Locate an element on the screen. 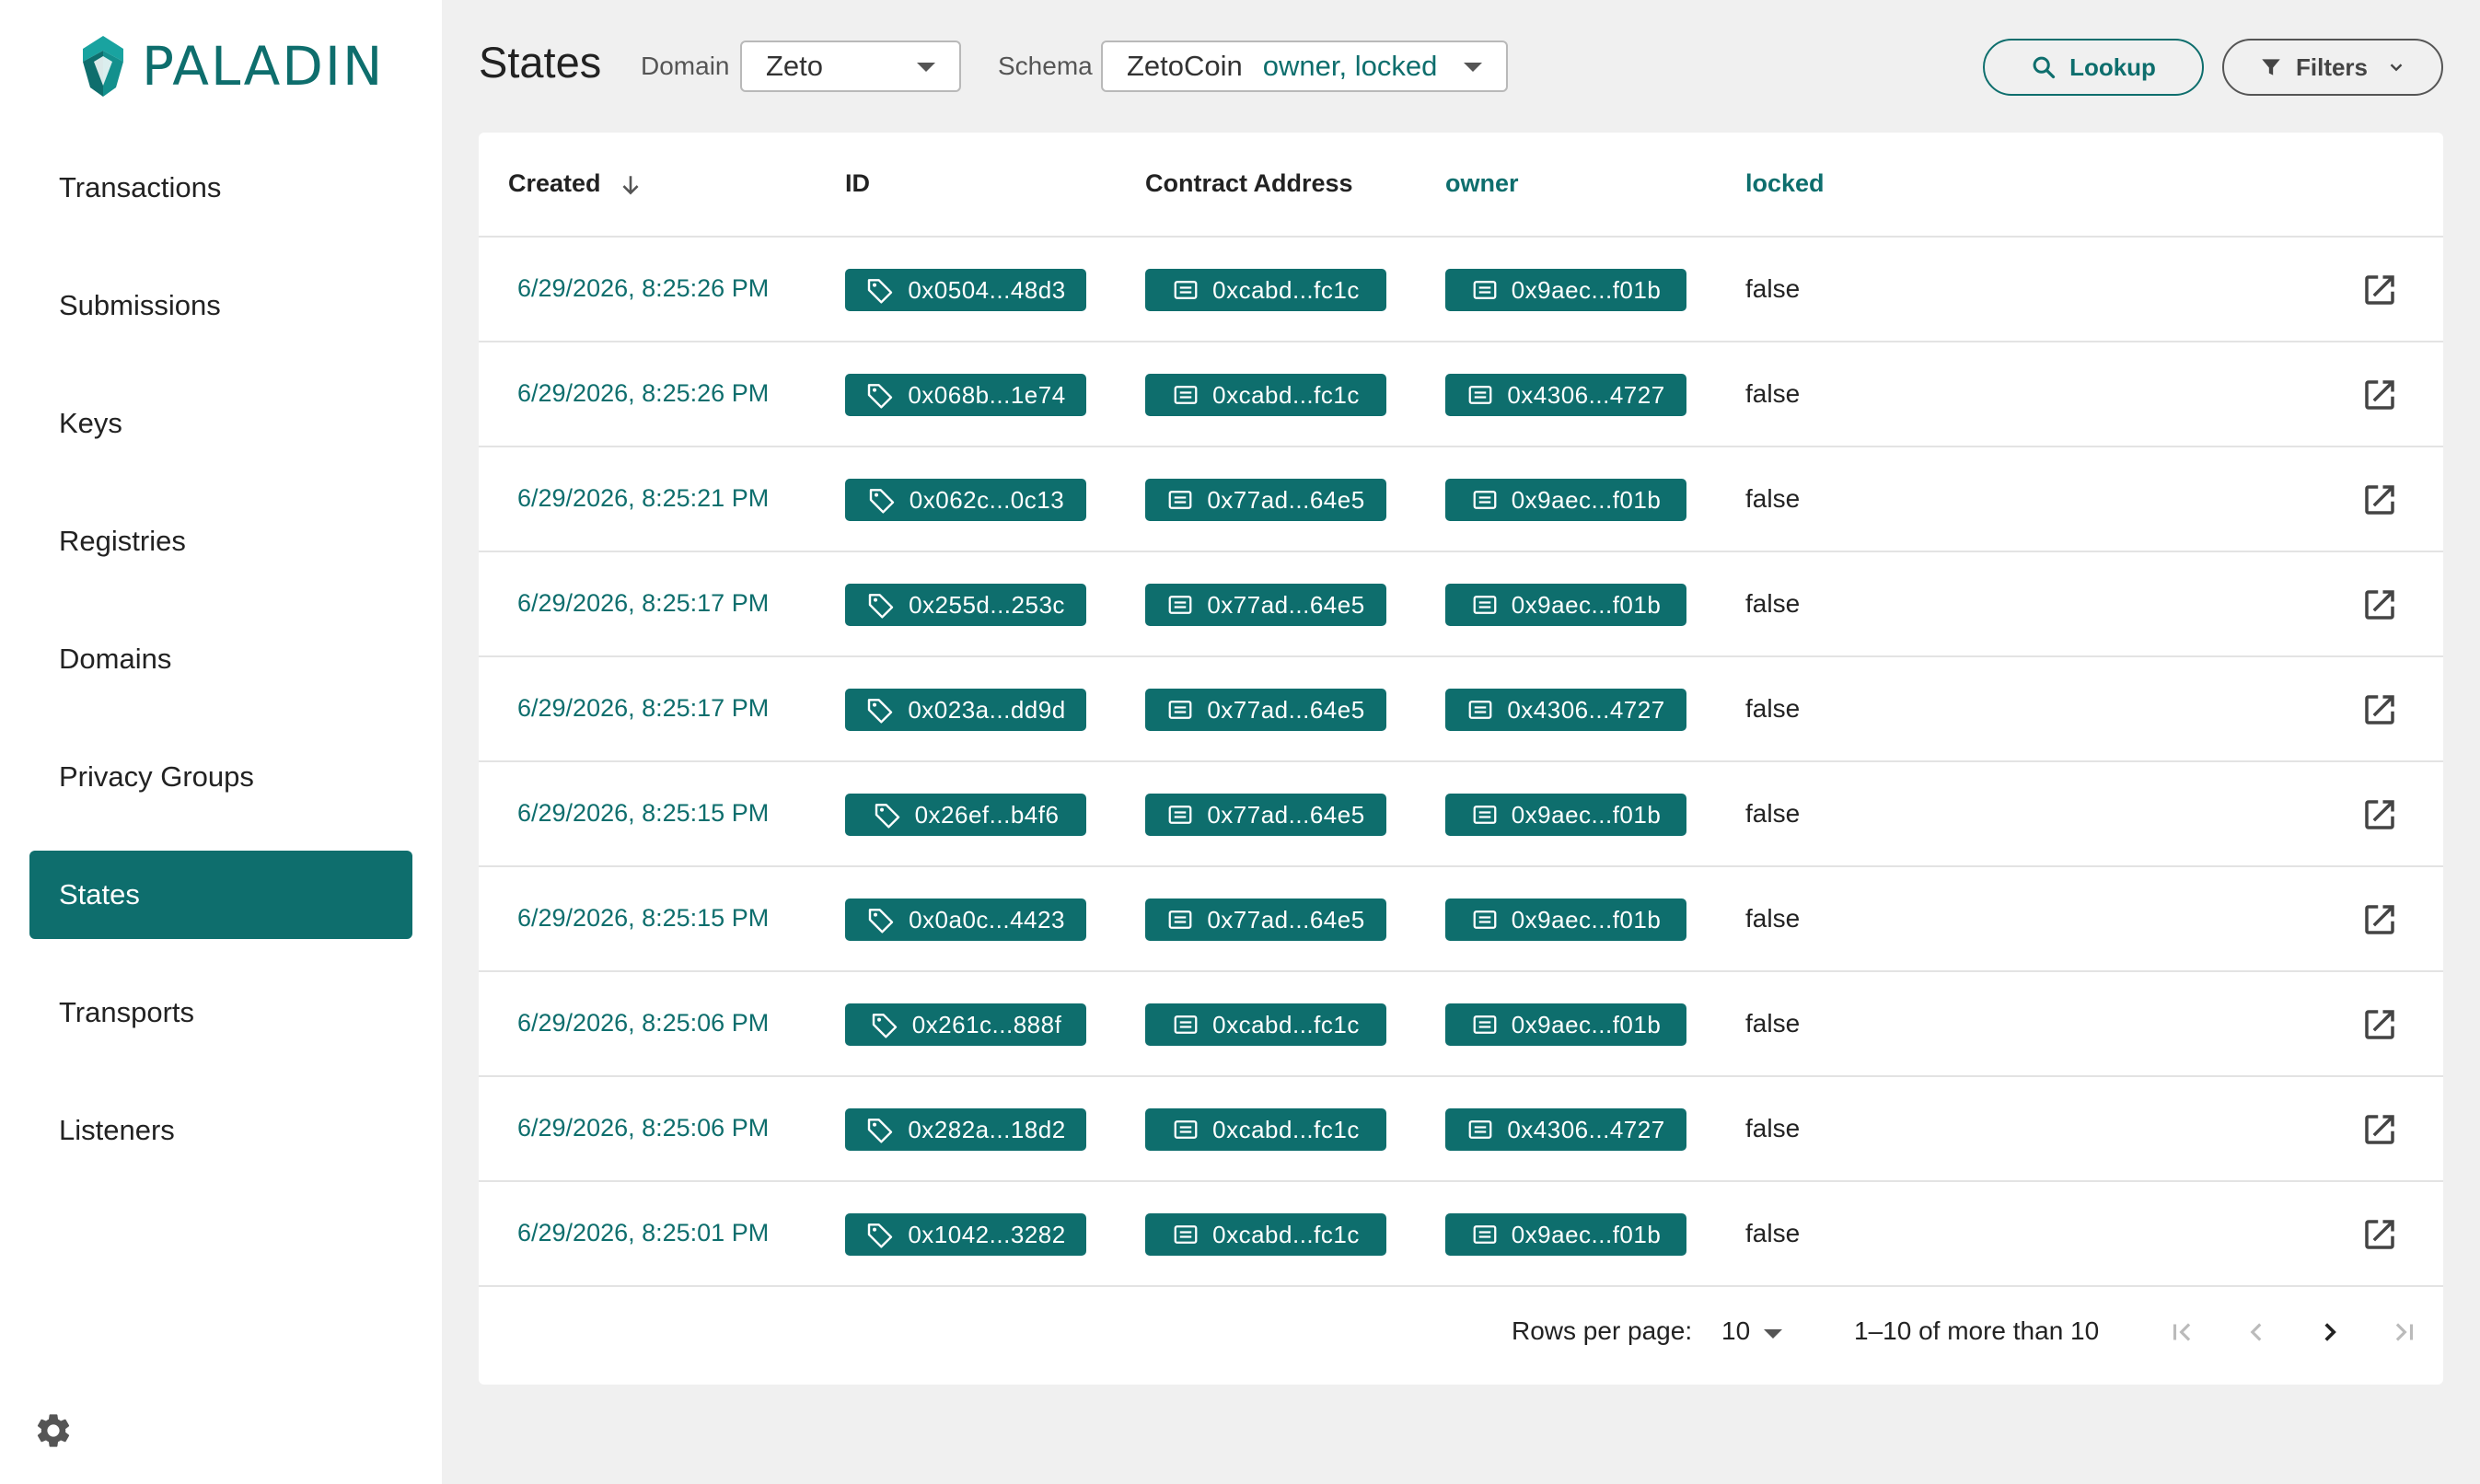 The height and width of the screenshot is (1484, 2480). sidebar-item-transports: Transports is located at coordinates (220, 1013).